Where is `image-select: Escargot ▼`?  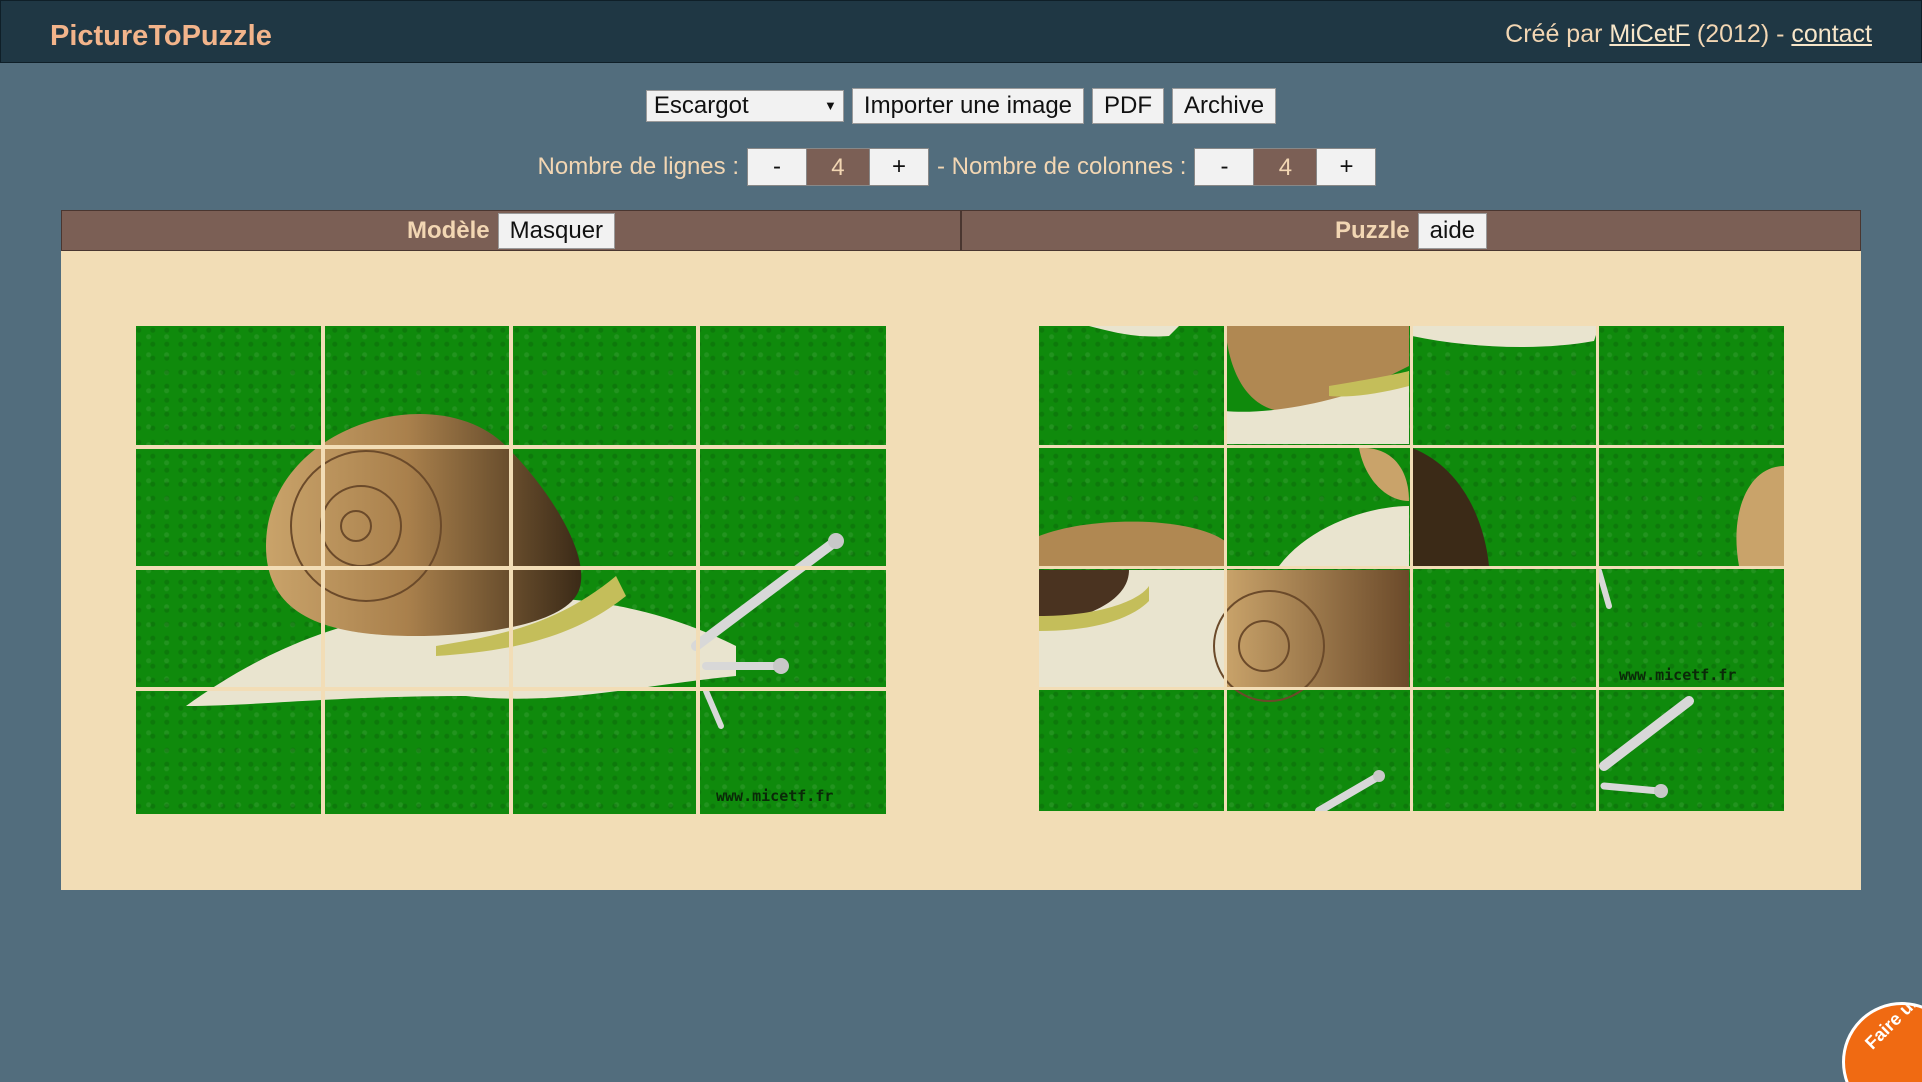 image-select: Escargot ▼ is located at coordinates (744, 106).